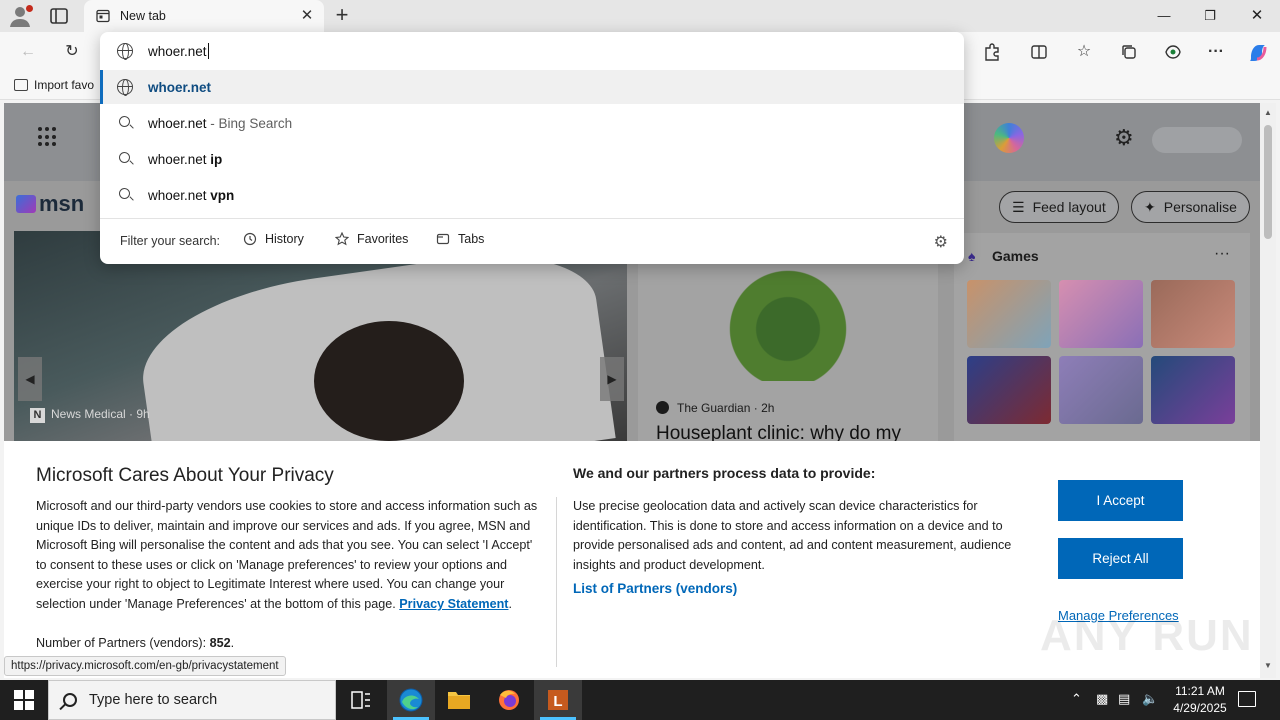  What do you see at coordinates (307, 16) in the screenshot?
I see `close-tab-icon: ✕` at bounding box center [307, 16].